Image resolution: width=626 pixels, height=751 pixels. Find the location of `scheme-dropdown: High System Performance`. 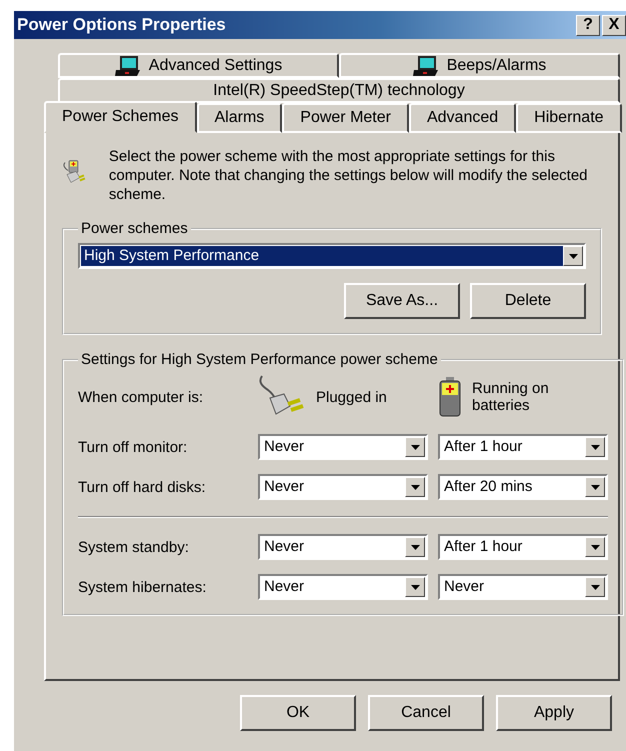

scheme-dropdown: High System Performance is located at coordinates (332, 256).